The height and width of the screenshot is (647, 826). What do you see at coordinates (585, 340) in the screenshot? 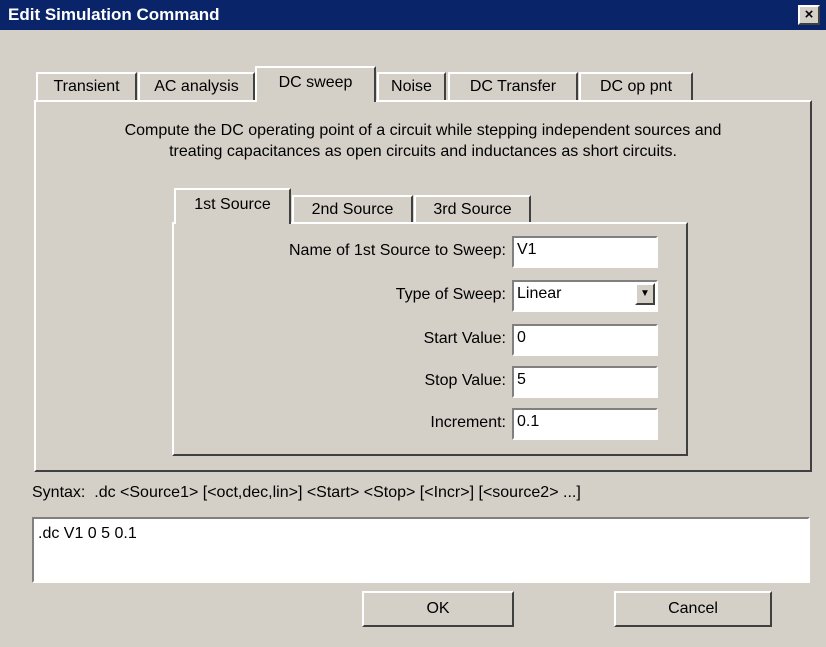
I see `start-value-input: 0` at bounding box center [585, 340].